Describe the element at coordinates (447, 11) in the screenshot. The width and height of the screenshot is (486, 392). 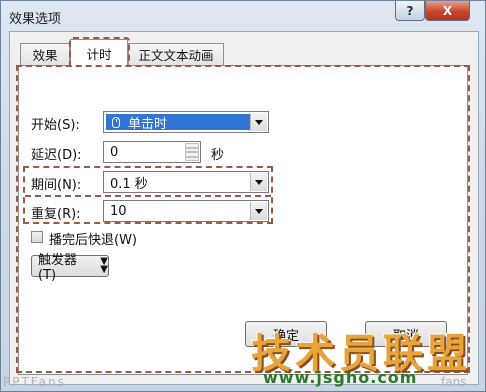
I see `close-button: X` at that location.